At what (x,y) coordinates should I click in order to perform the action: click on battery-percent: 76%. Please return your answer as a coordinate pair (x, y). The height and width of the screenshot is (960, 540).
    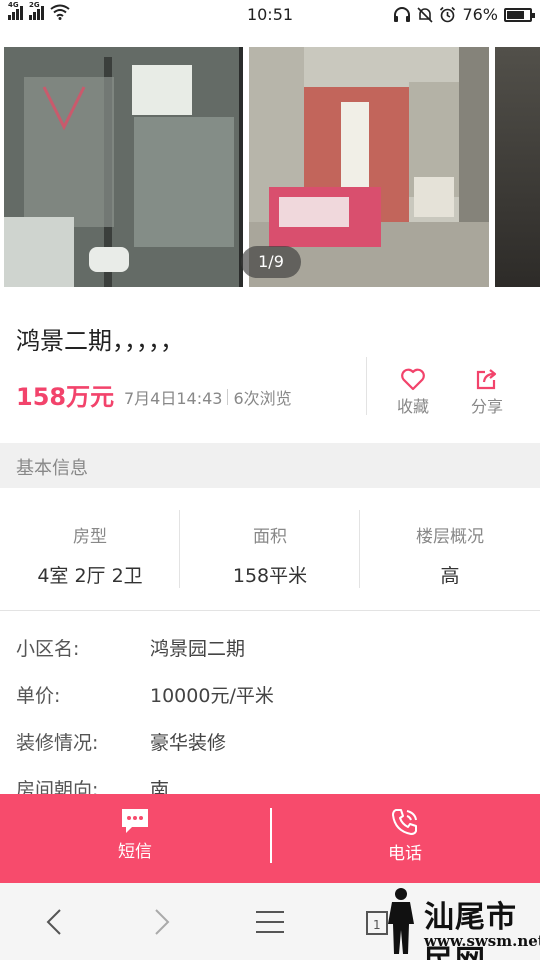
    Looking at the image, I should click on (480, 14).